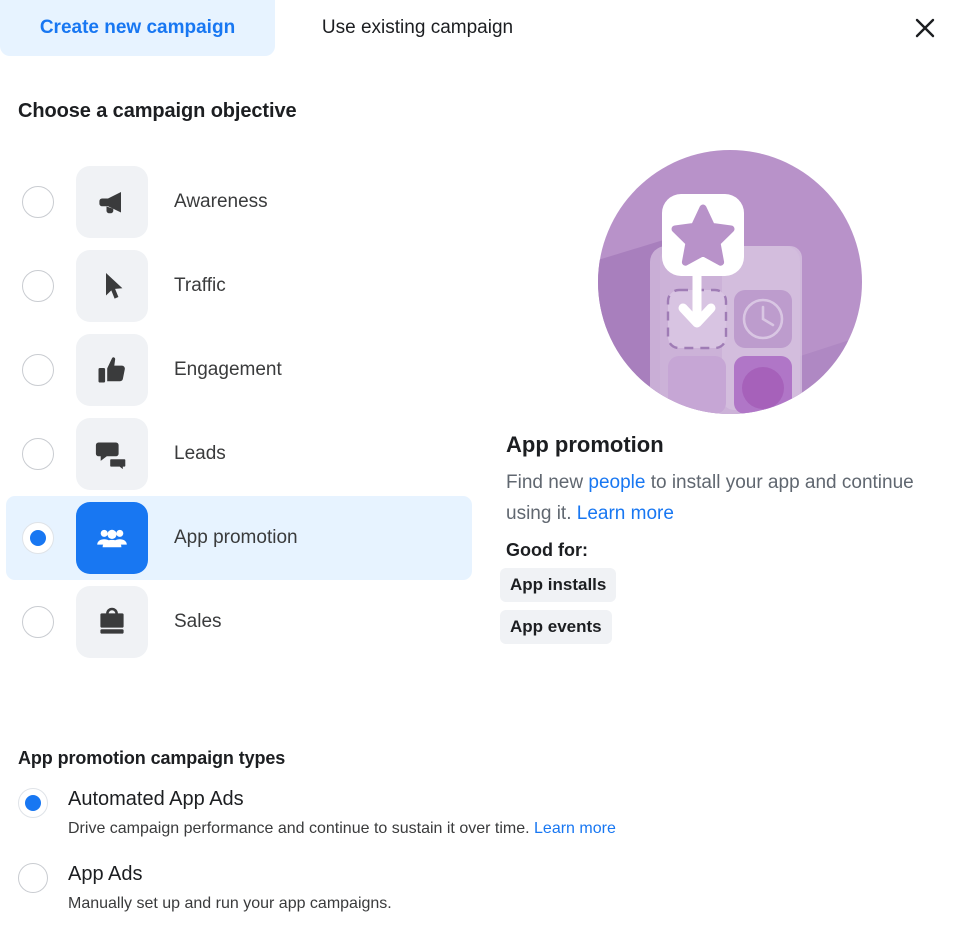 Image resolution: width=960 pixels, height=946 pixels. What do you see at coordinates (228, 369) in the screenshot?
I see `objective-label: Engagement` at bounding box center [228, 369].